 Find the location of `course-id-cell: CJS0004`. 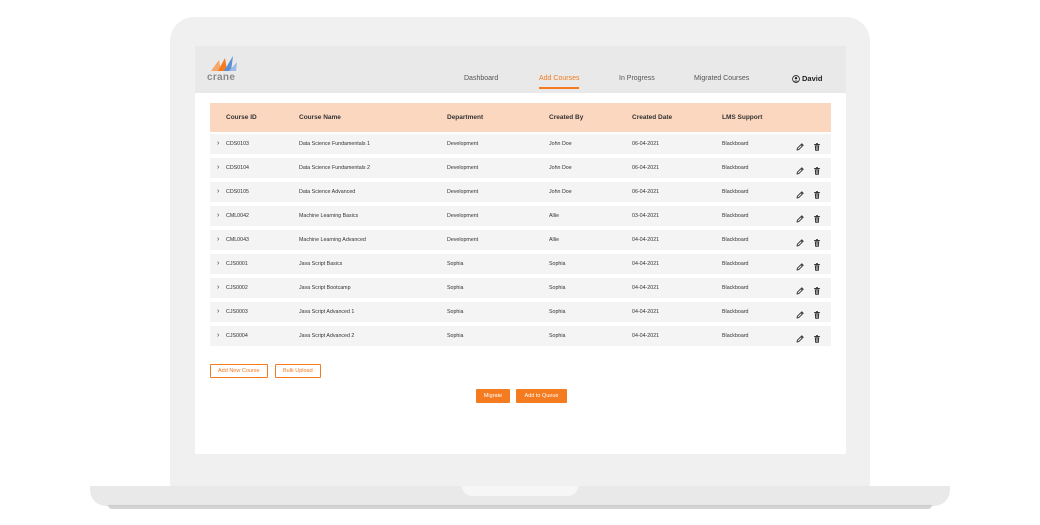

course-id-cell: CJS0004 is located at coordinates (237, 336).